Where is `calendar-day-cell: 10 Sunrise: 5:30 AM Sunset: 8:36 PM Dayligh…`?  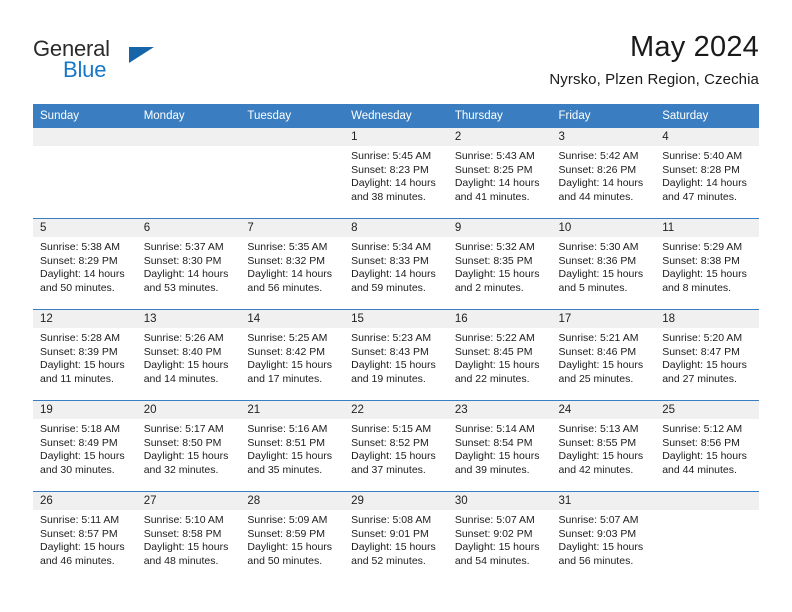 calendar-day-cell: 10 Sunrise: 5:30 AM Sunset: 8:36 PM Dayligh… is located at coordinates (603, 264).